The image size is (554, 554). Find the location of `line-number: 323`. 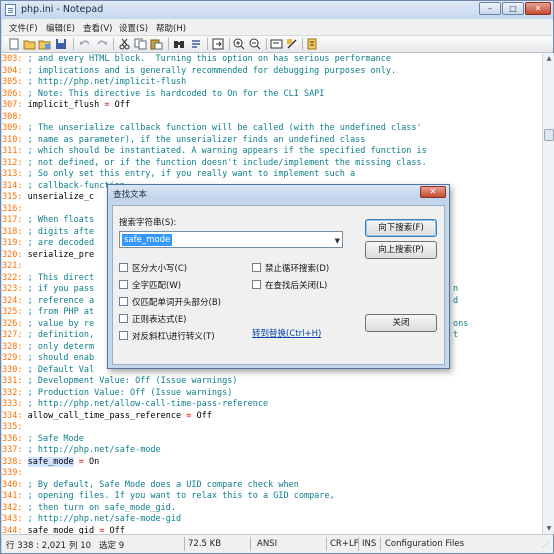

line-number: 323 is located at coordinates (10, 289).